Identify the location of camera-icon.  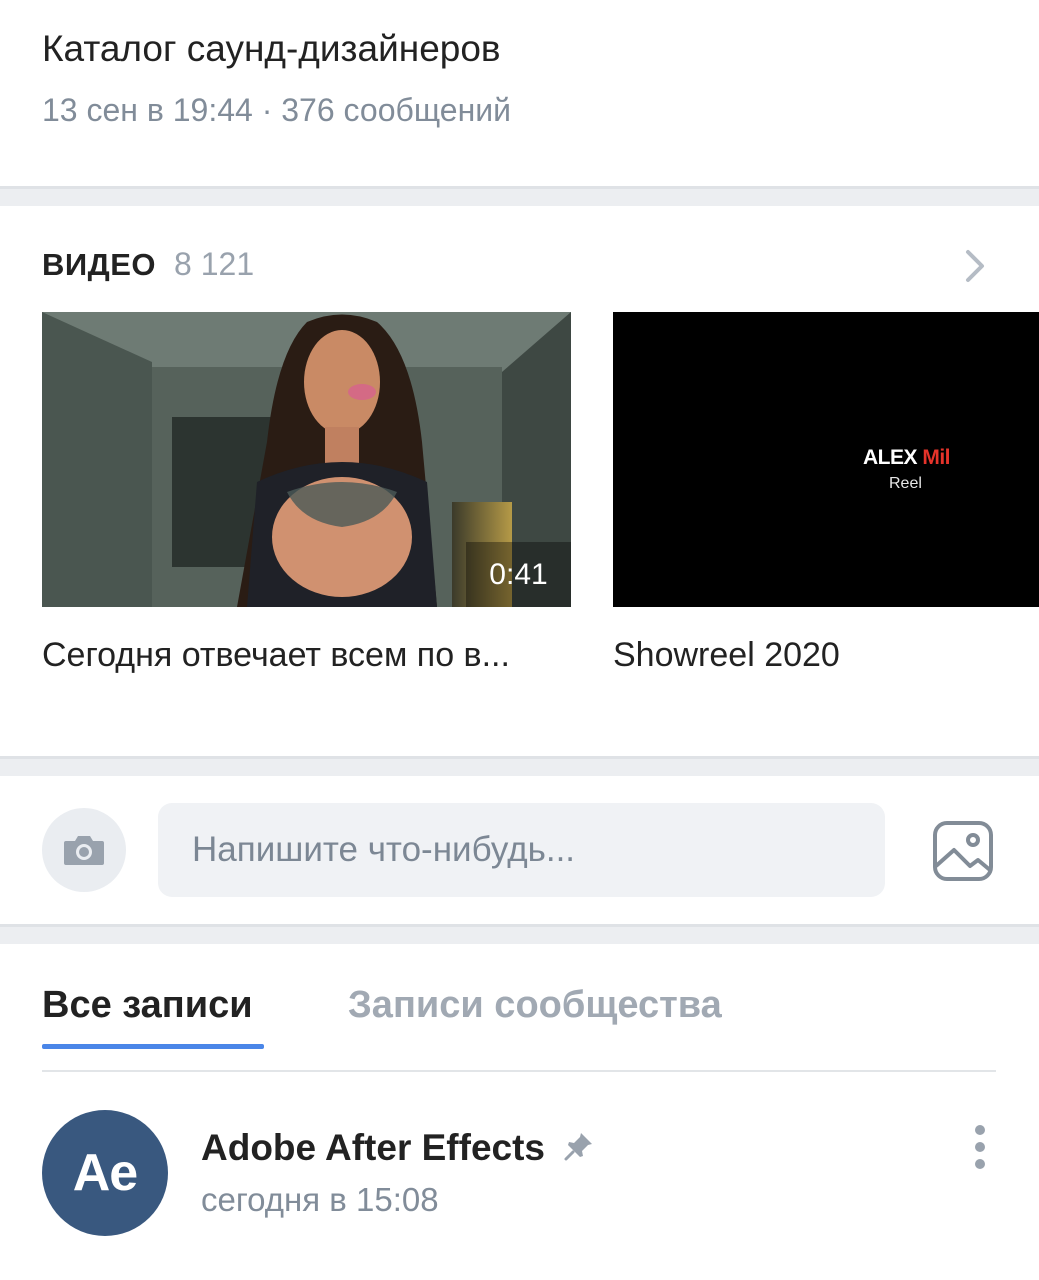
(84, 850).